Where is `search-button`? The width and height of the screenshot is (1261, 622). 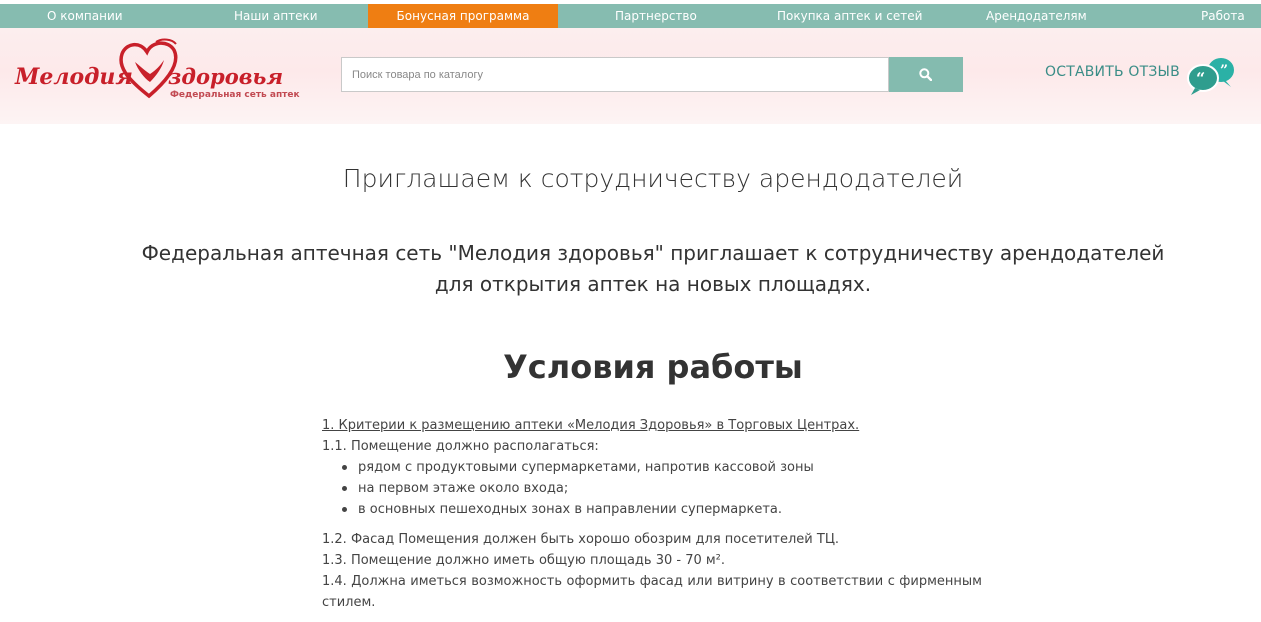 search-button is located at coordinates (926, 74).